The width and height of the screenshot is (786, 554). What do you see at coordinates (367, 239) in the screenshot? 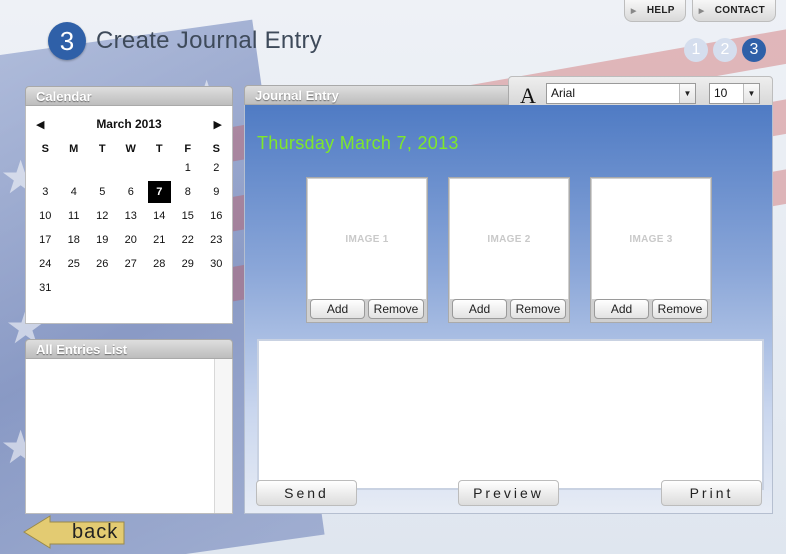
I see `image-placeholder: IMAGE 1` at bounding box center [367, 239].